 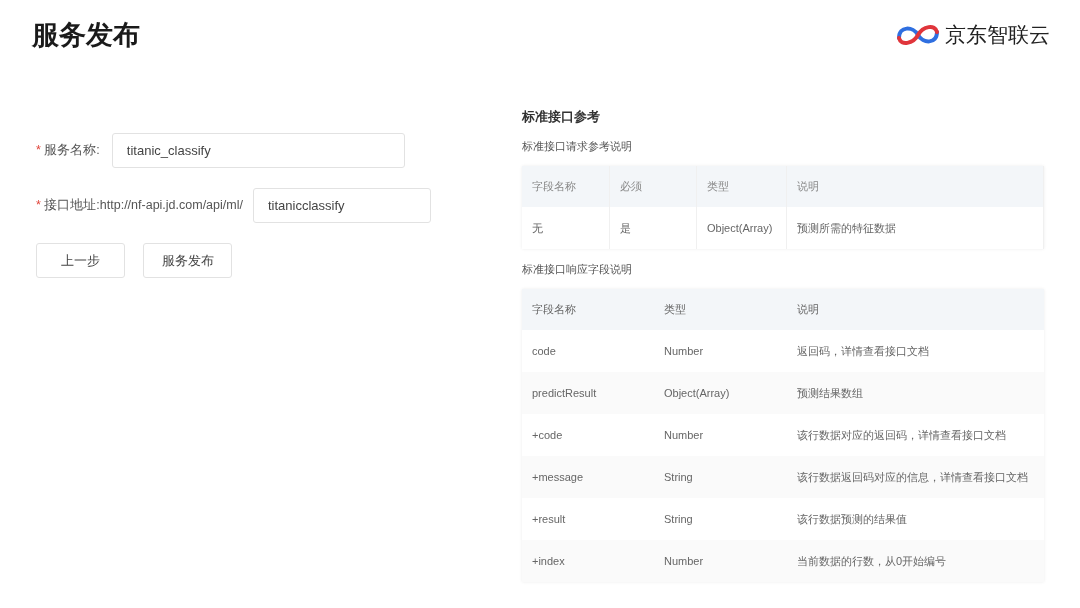 What do you see at coordinates (863, 351) in the screenshot?
I see `table-cell-text: 返回码，详情查看接口文档` at bounding box center [863, 351].